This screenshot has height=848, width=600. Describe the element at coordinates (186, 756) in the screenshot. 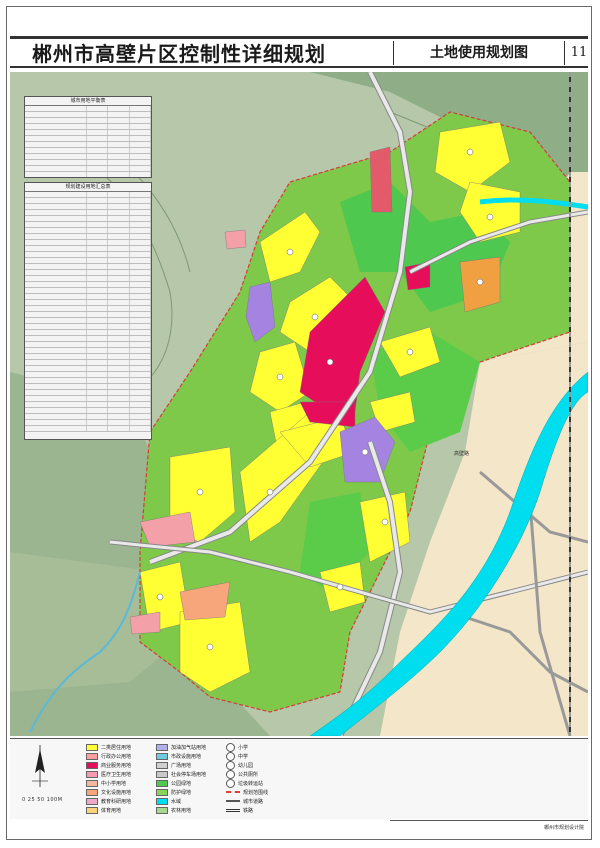

I see `legend-label: 市政设施用地` at that location.